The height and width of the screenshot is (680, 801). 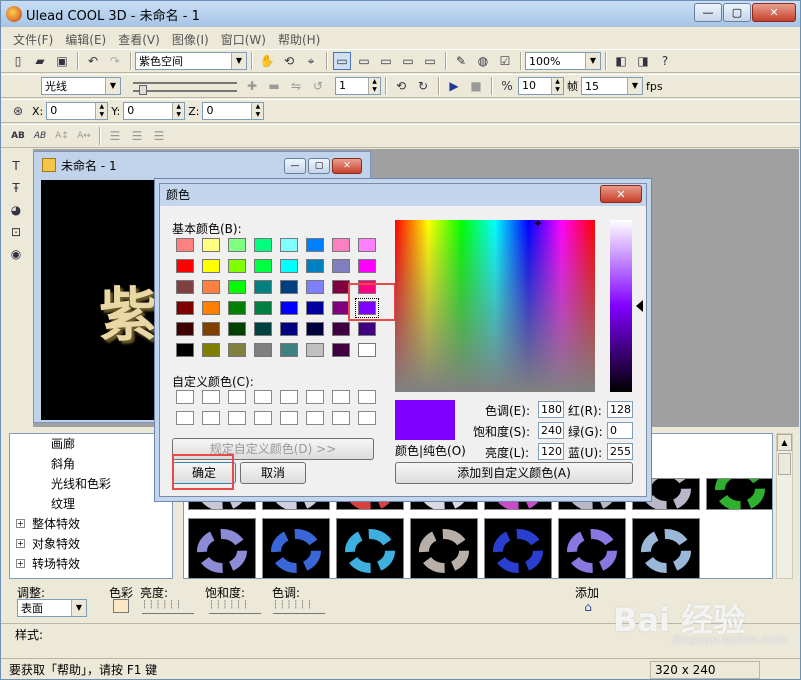 I want to click on camera-persp-icon: ▭, so click(x=430, y=61).